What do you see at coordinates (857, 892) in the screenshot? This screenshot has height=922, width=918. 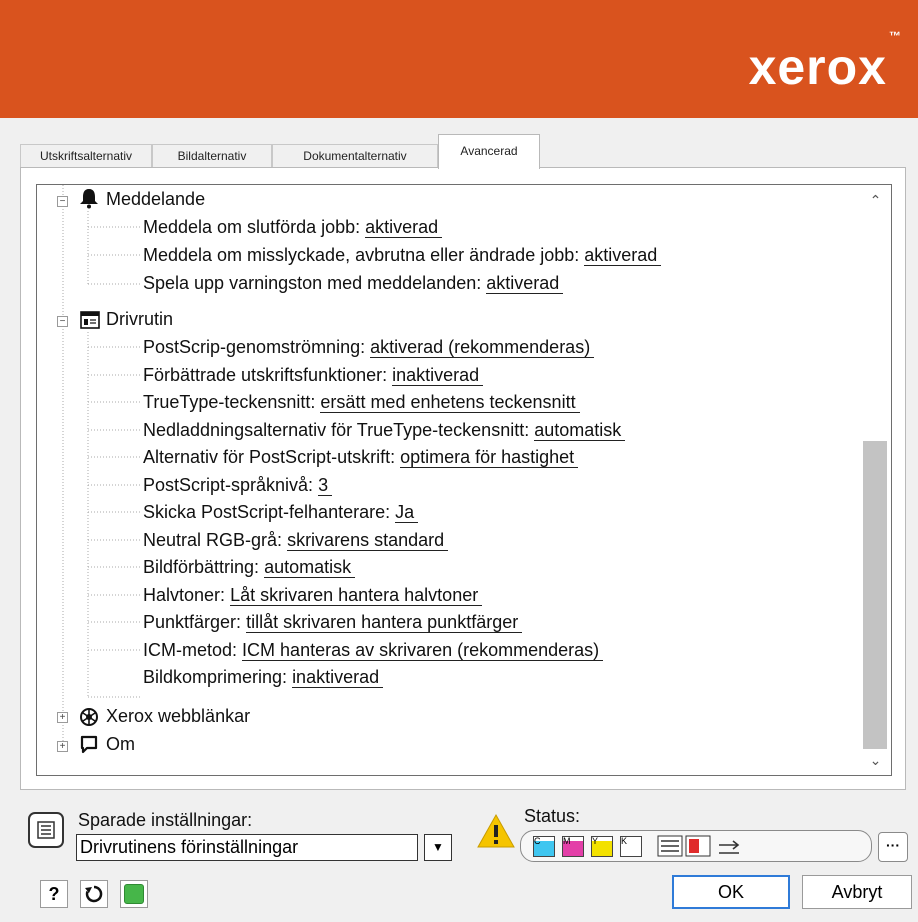 I see `cancel-button: Avbryt` at bounding box center [857, 892].